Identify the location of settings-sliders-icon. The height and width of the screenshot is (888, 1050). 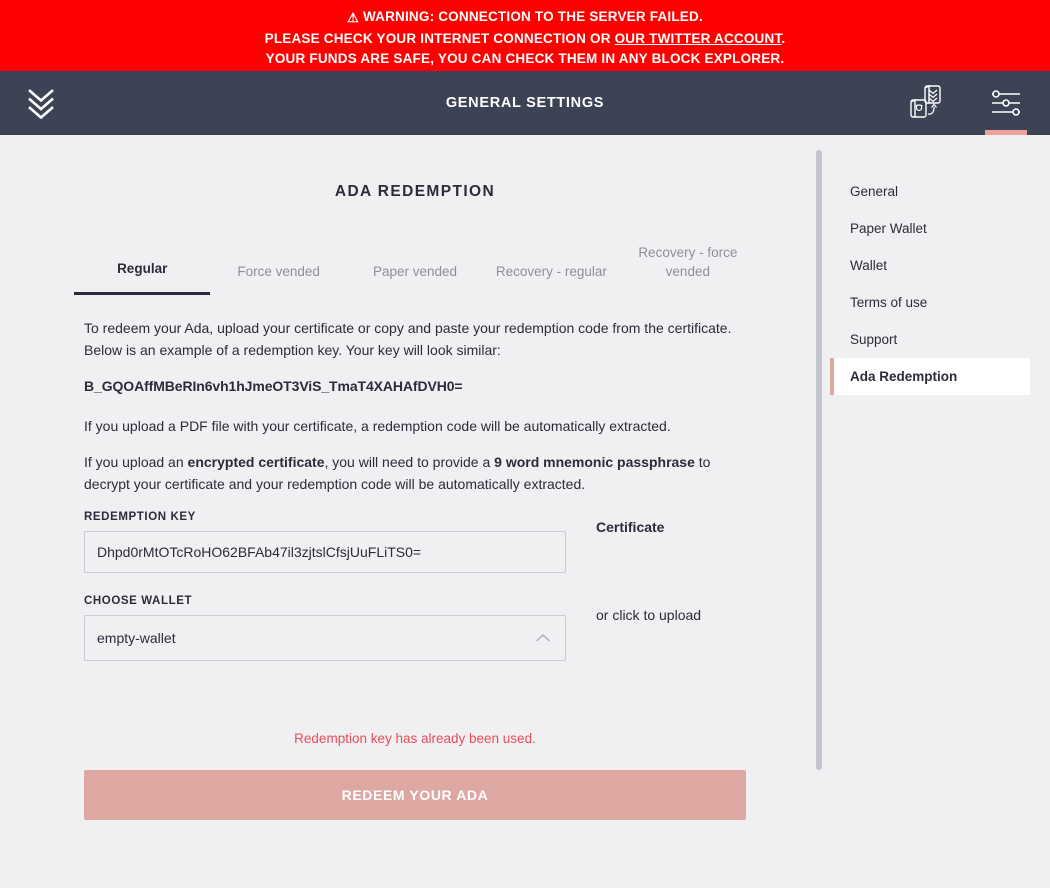
(1006, 103).